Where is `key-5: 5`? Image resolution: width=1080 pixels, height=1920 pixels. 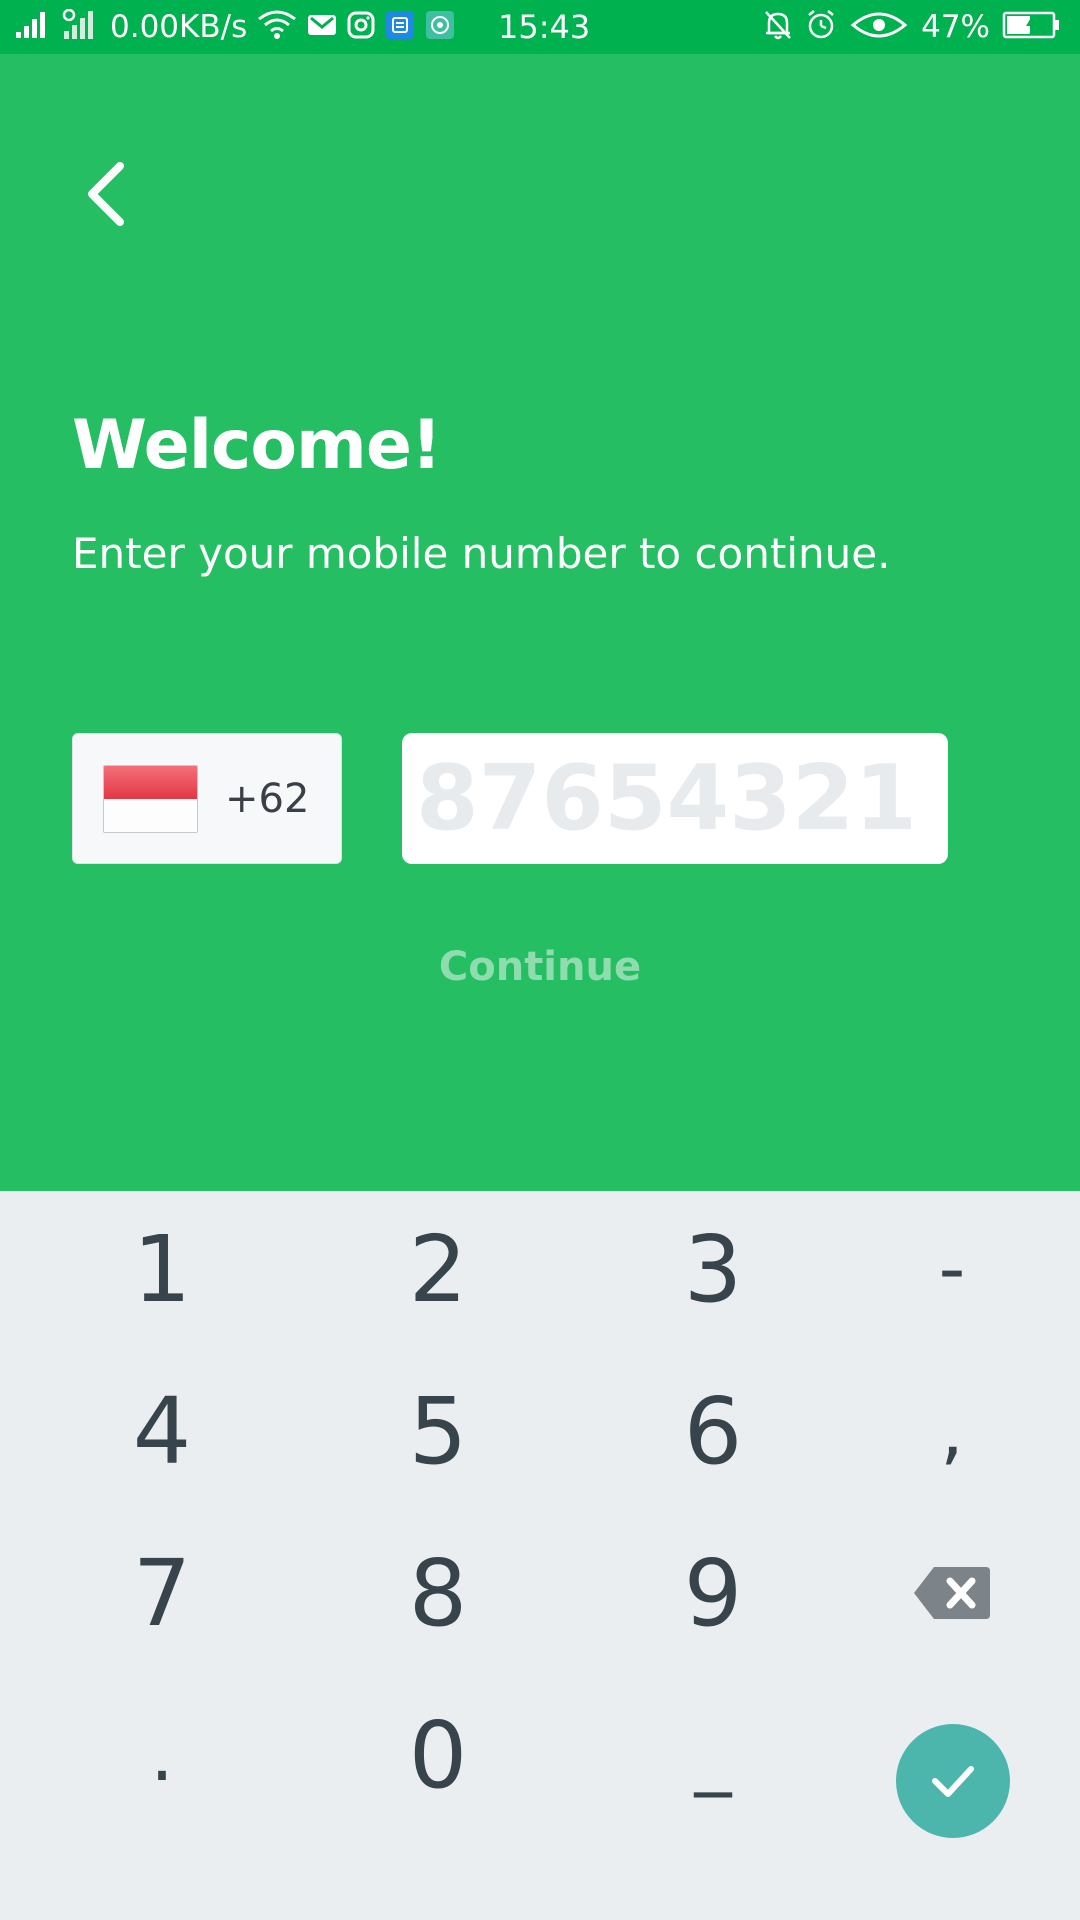 key-5: 5 is located at coordinates (438, 1431).